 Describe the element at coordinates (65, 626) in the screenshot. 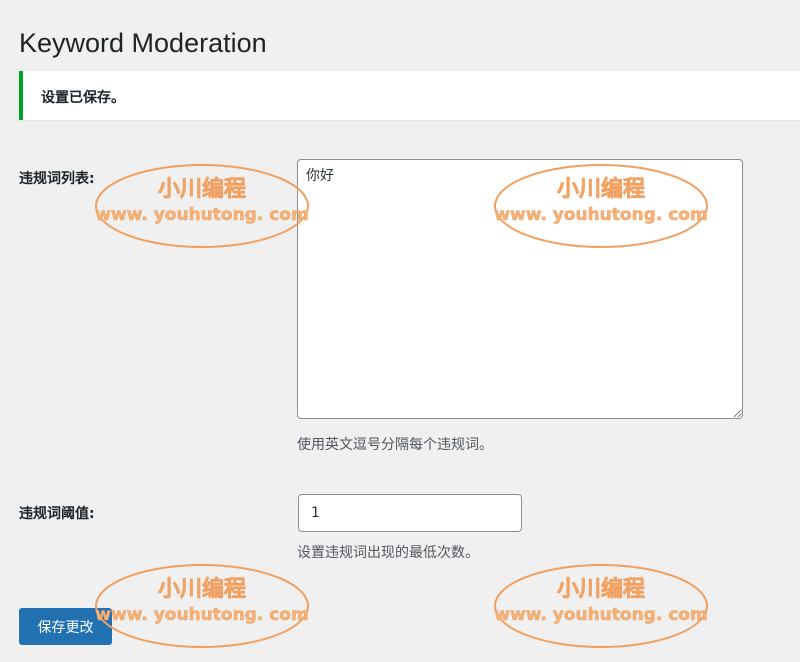

I see `save-changes-button: 保存更改` at that location.